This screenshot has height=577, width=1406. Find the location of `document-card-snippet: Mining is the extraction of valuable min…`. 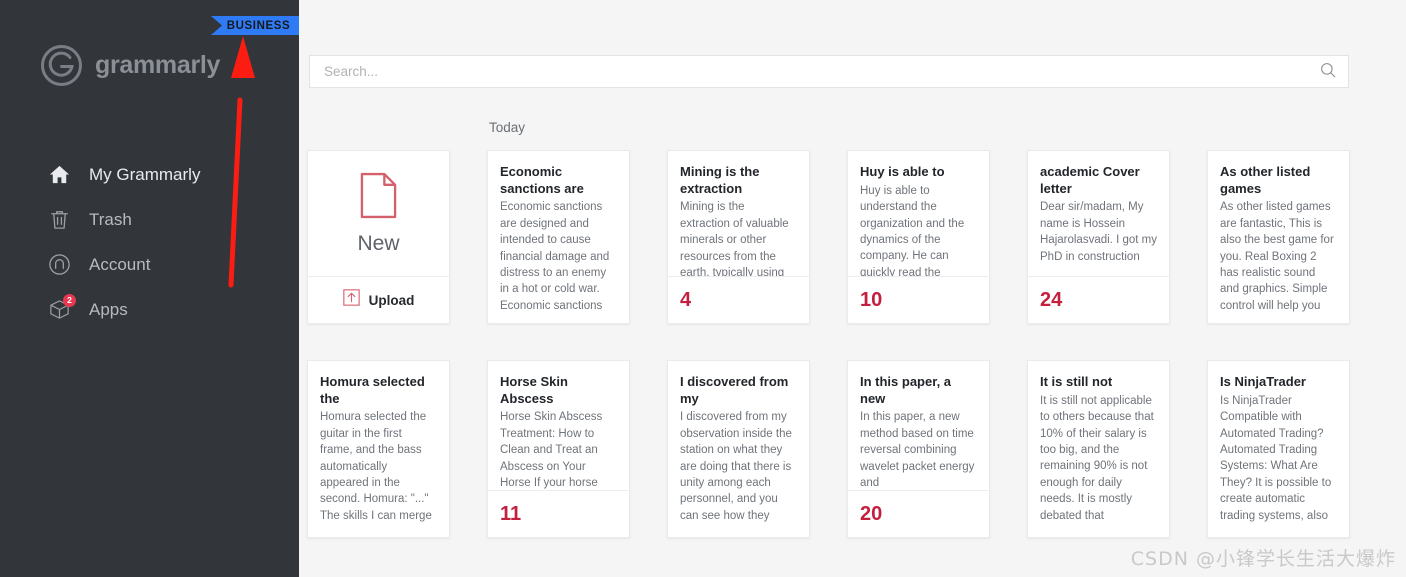

document-card-snippet: Mining is the extraction of valuable min… is located at coordinates (734, 238).